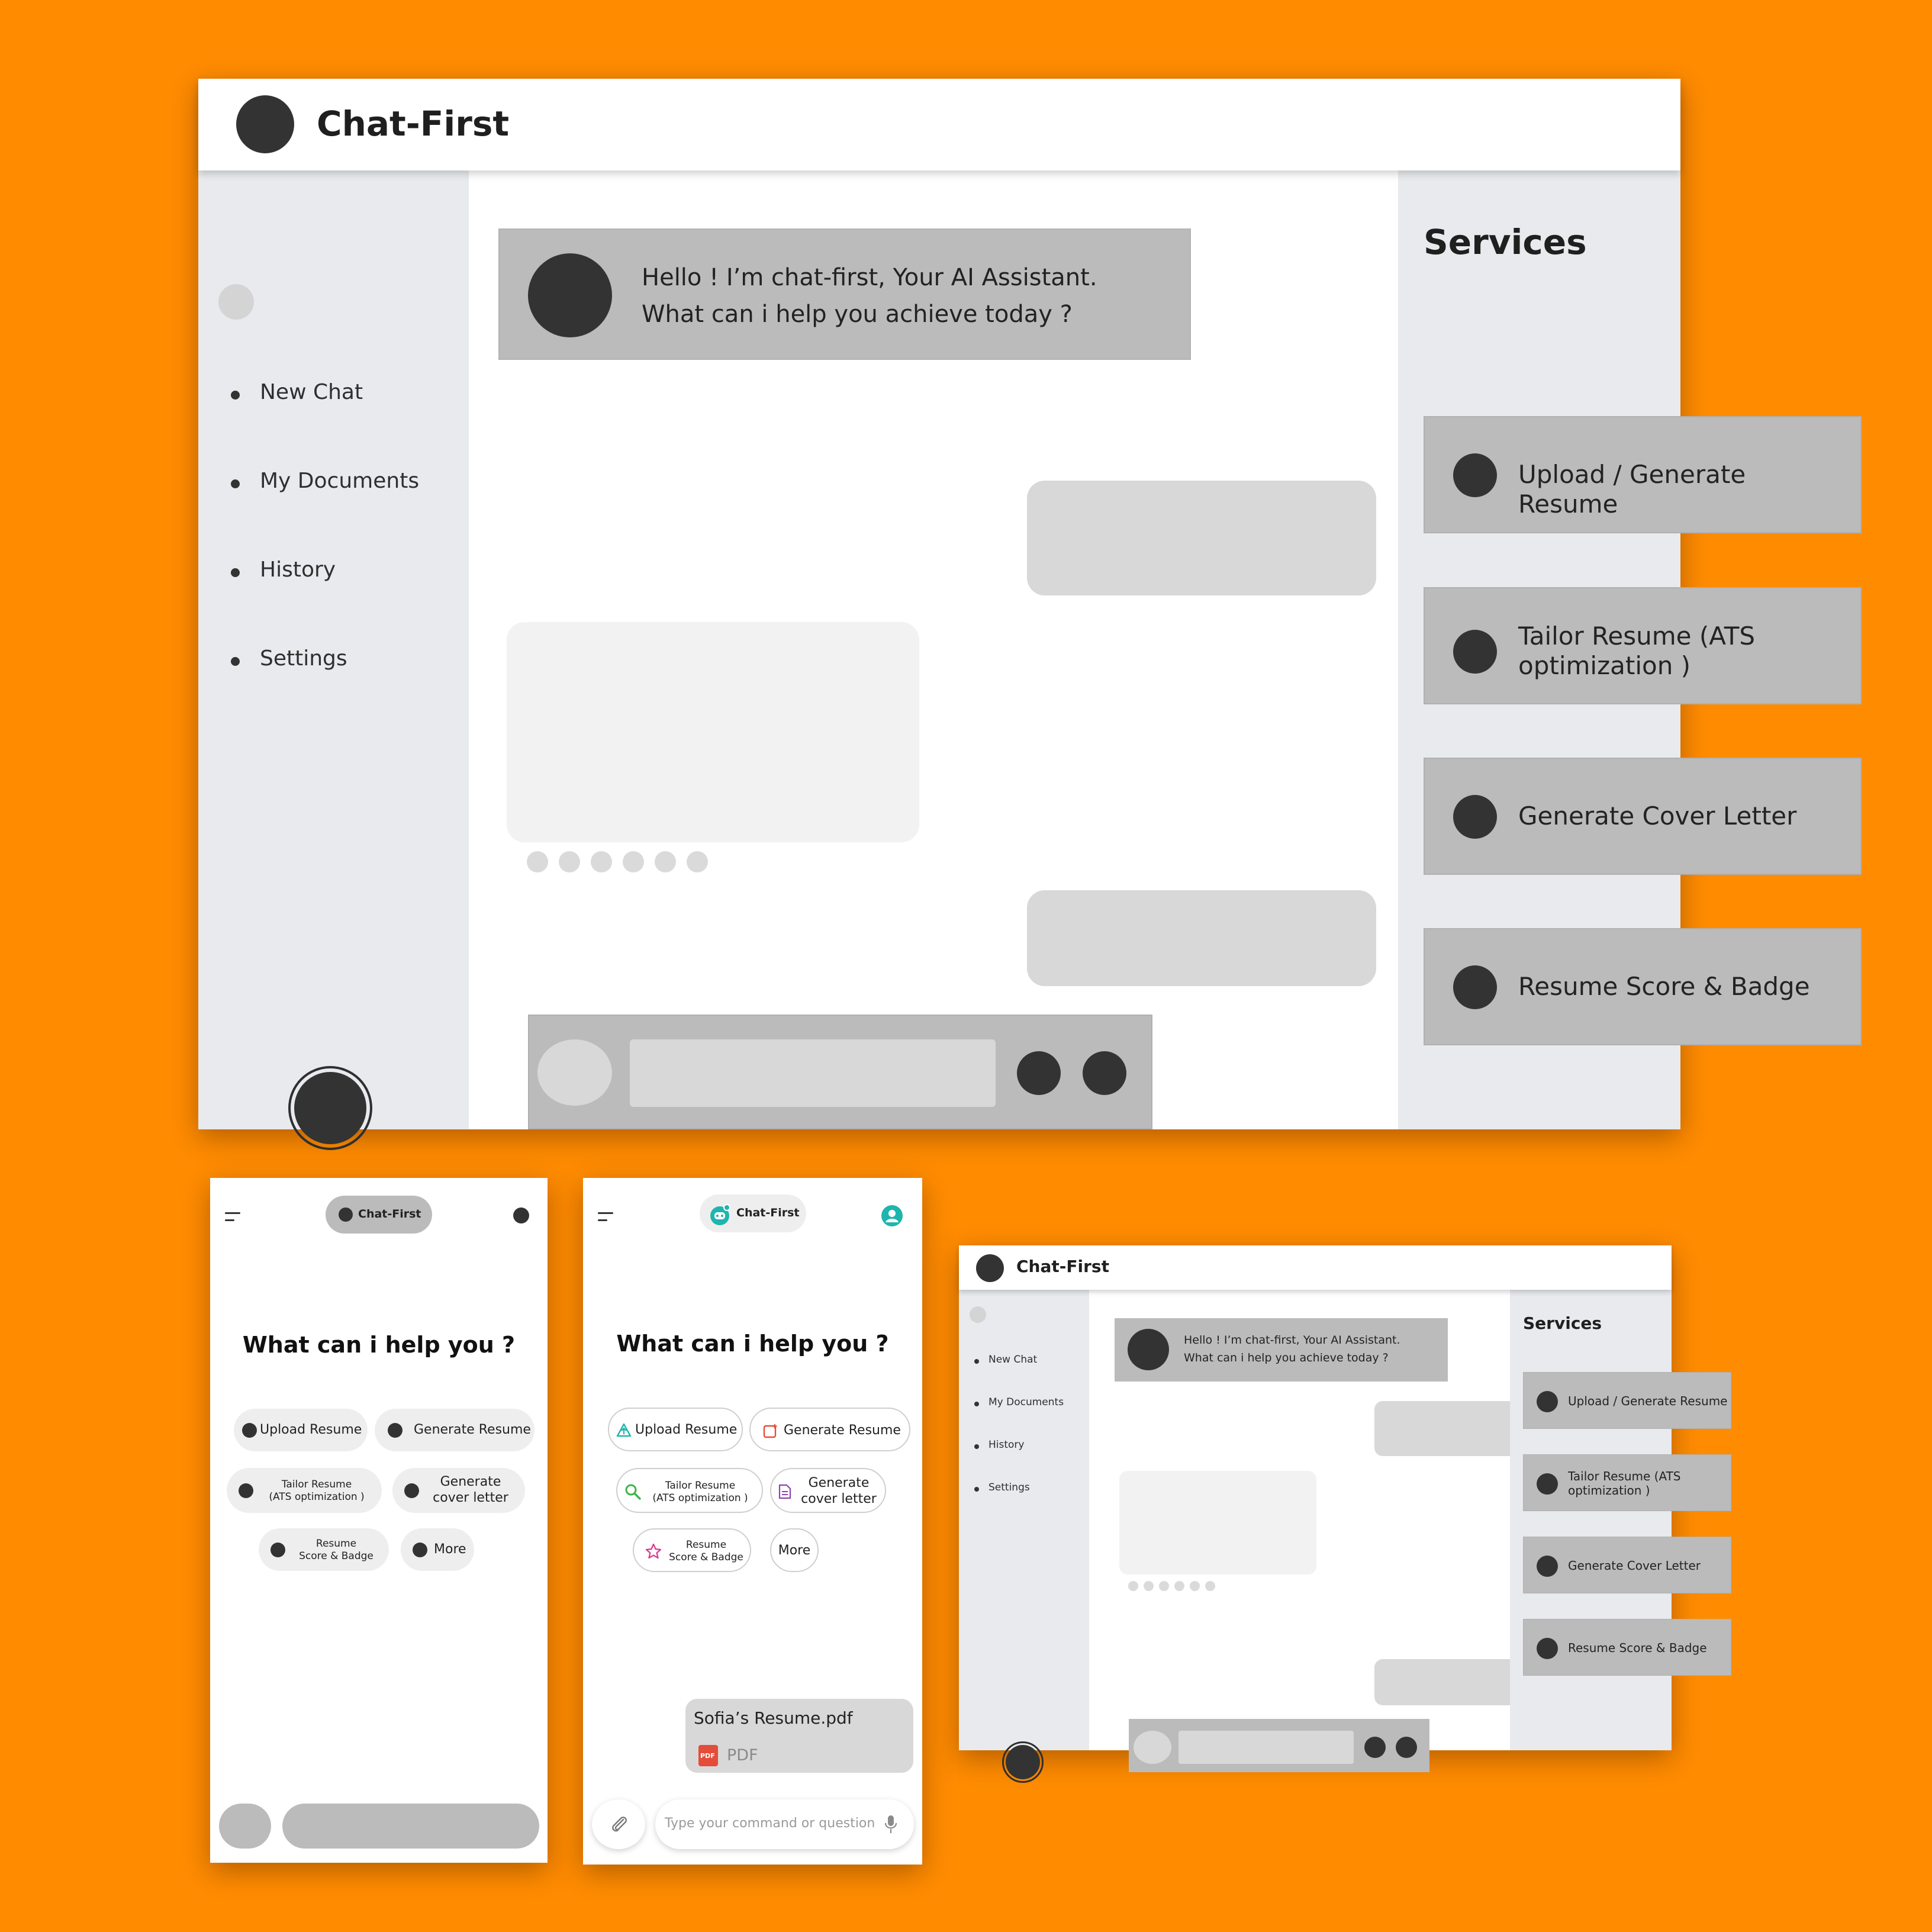 The height and width of the screenshot is (1932, 1932). Describe the element at coordinates (785, 1824) in the screenshot. I see `message-input: Type your command or question` at that location.